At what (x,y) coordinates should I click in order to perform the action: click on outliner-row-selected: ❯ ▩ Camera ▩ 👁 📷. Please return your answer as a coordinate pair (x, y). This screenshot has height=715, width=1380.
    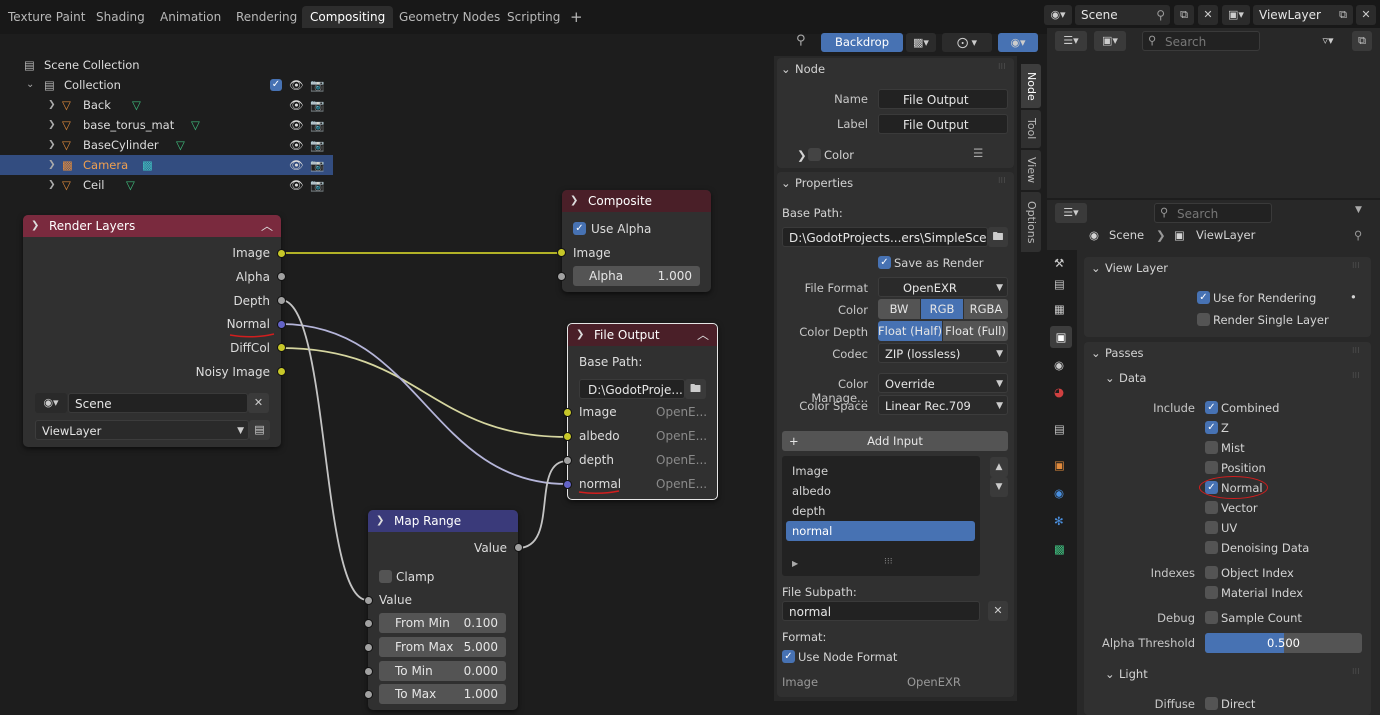
    Looking at the image, I should click on (166, 165).